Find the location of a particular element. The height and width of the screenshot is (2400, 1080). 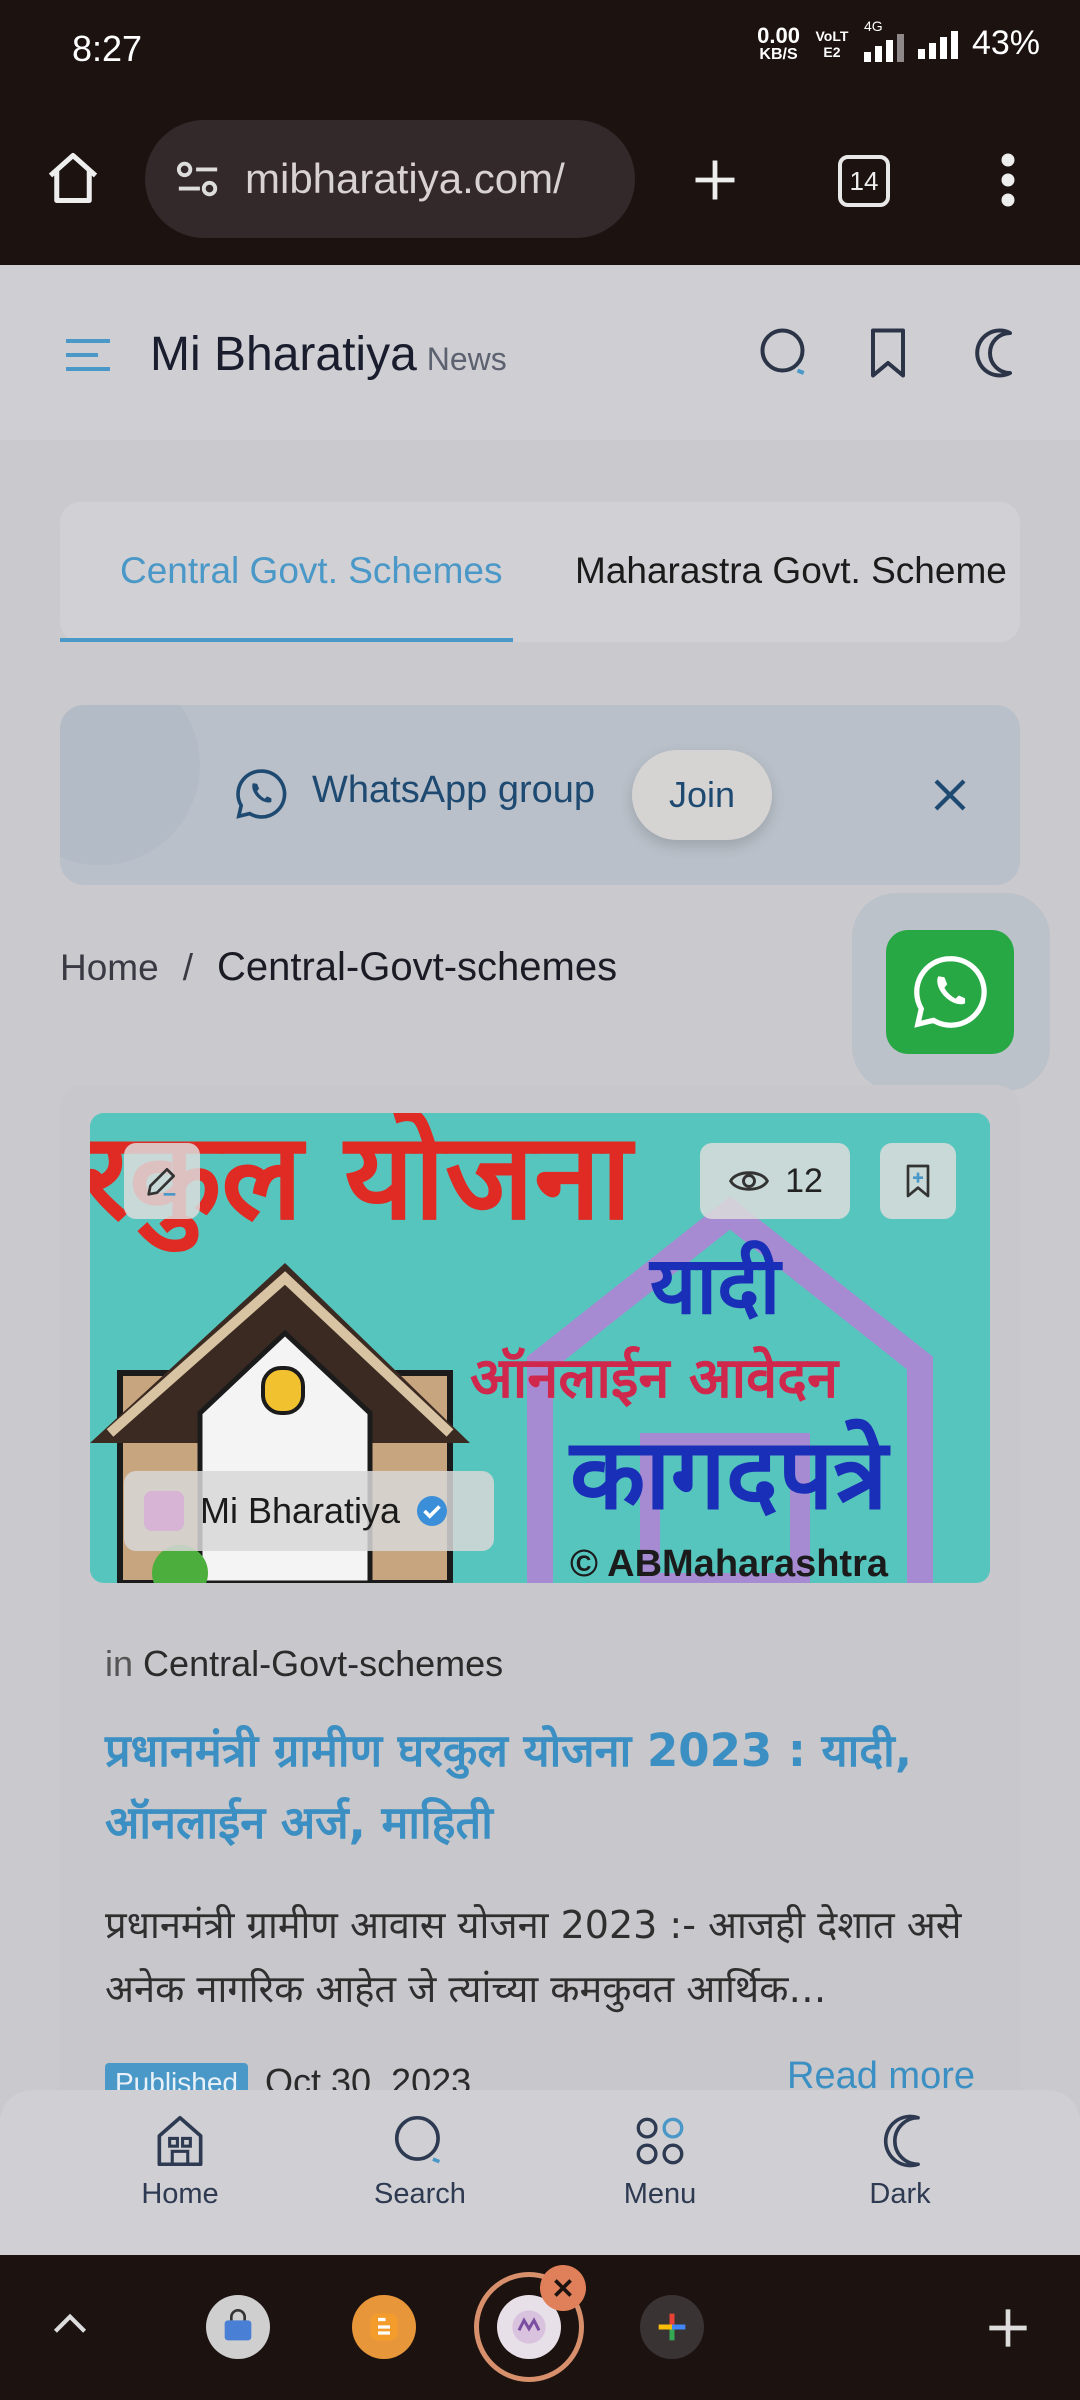

blogger-icon is located at coordinates (384, 2327).